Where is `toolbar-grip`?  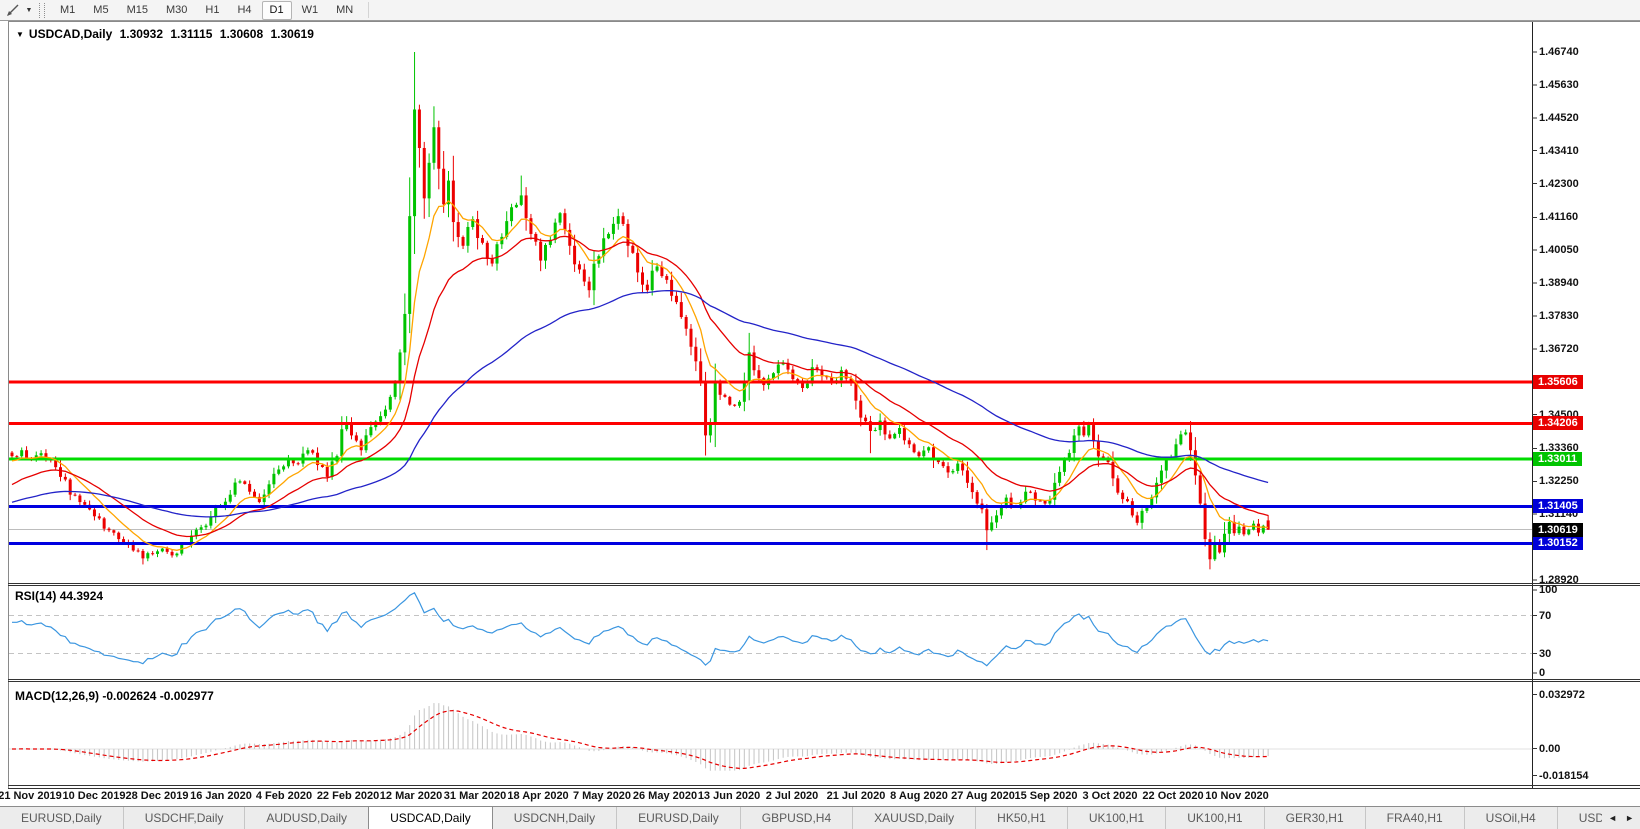
toolbar-grip is located at coordinates (42, 10).